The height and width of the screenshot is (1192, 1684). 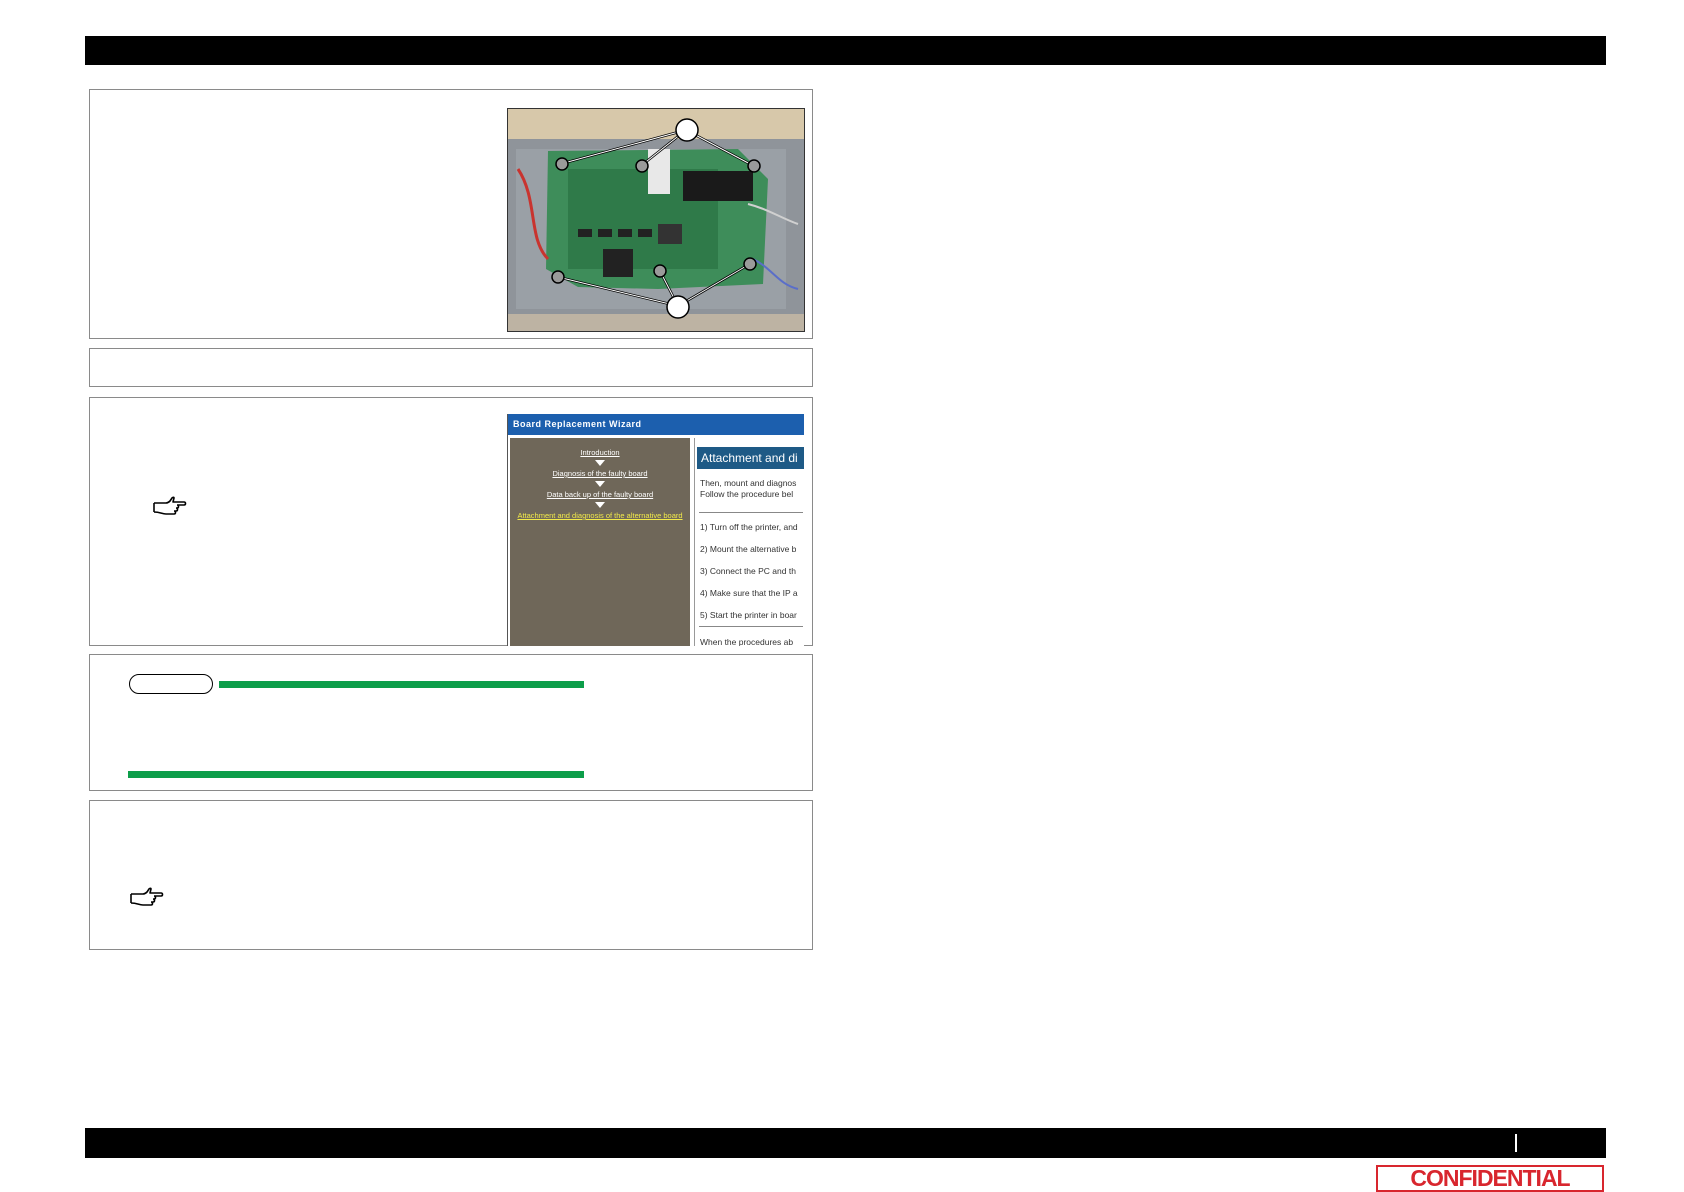 What do you see at coordinates (1516, 1143) in the screenshot?
I see `footer-separator` at bounding box center [1516, 1143].